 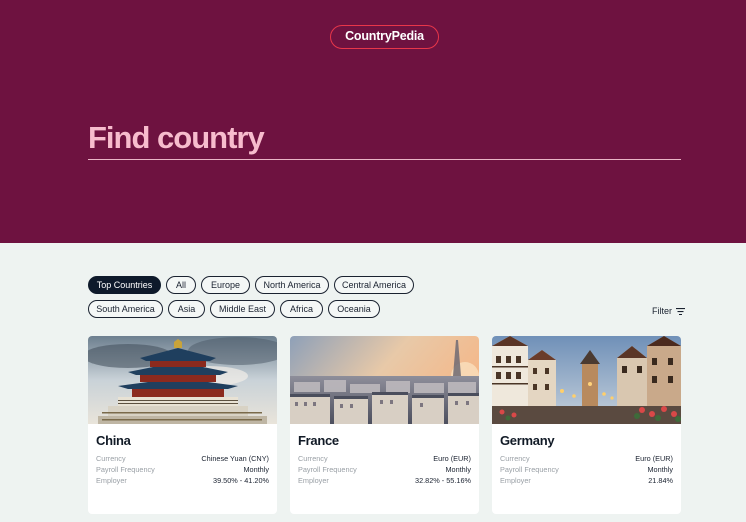 I want to click on countrypedia-logo: CountryPedia, so click(x=384, y=37).